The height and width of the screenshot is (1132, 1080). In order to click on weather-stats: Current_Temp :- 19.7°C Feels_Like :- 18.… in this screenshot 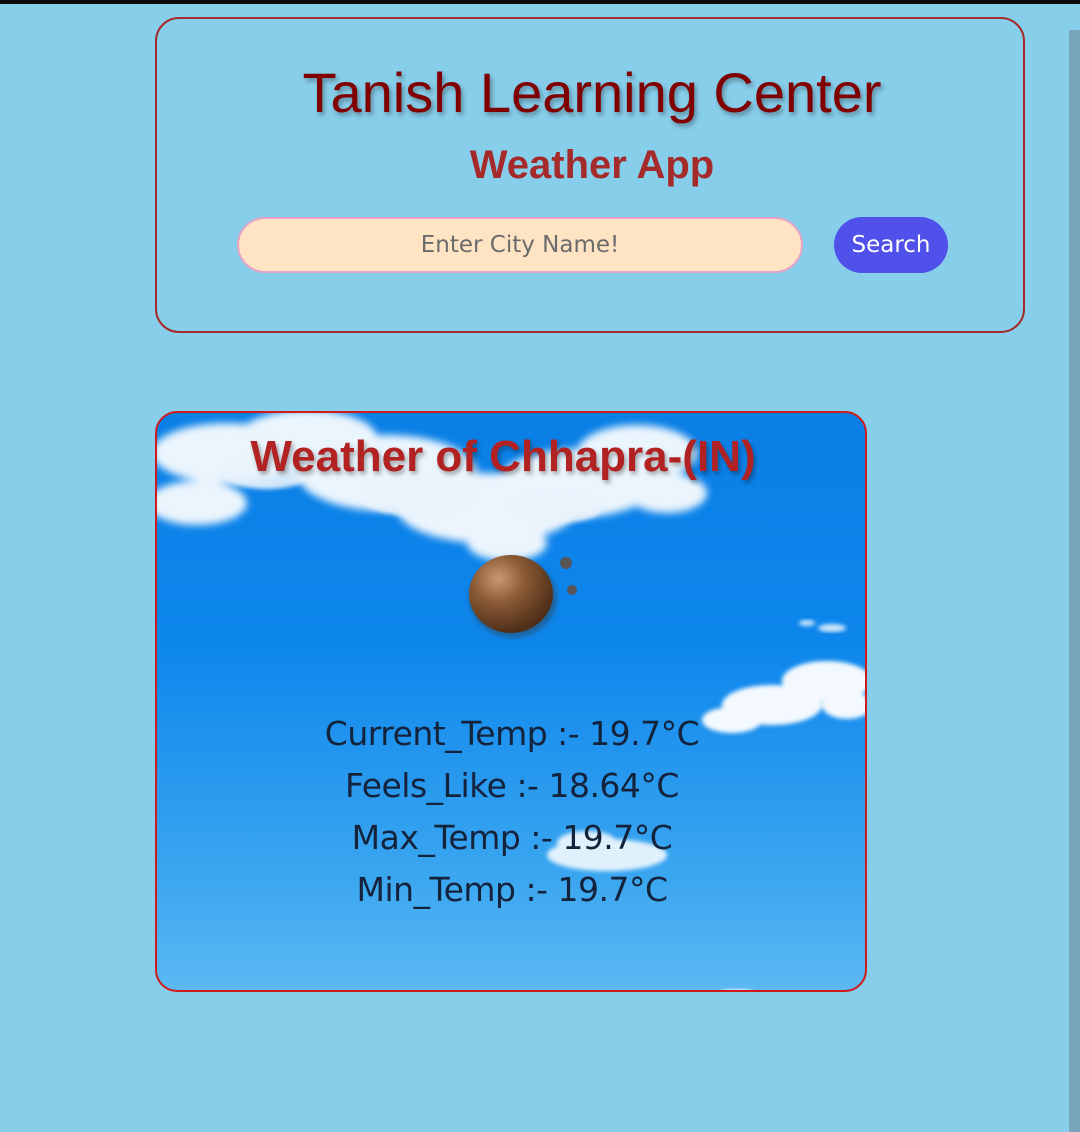, I will do `click(511, 812)`.